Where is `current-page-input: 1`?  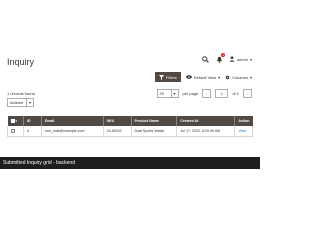
current-page-input: 1 is located at coordinates (222, 93).